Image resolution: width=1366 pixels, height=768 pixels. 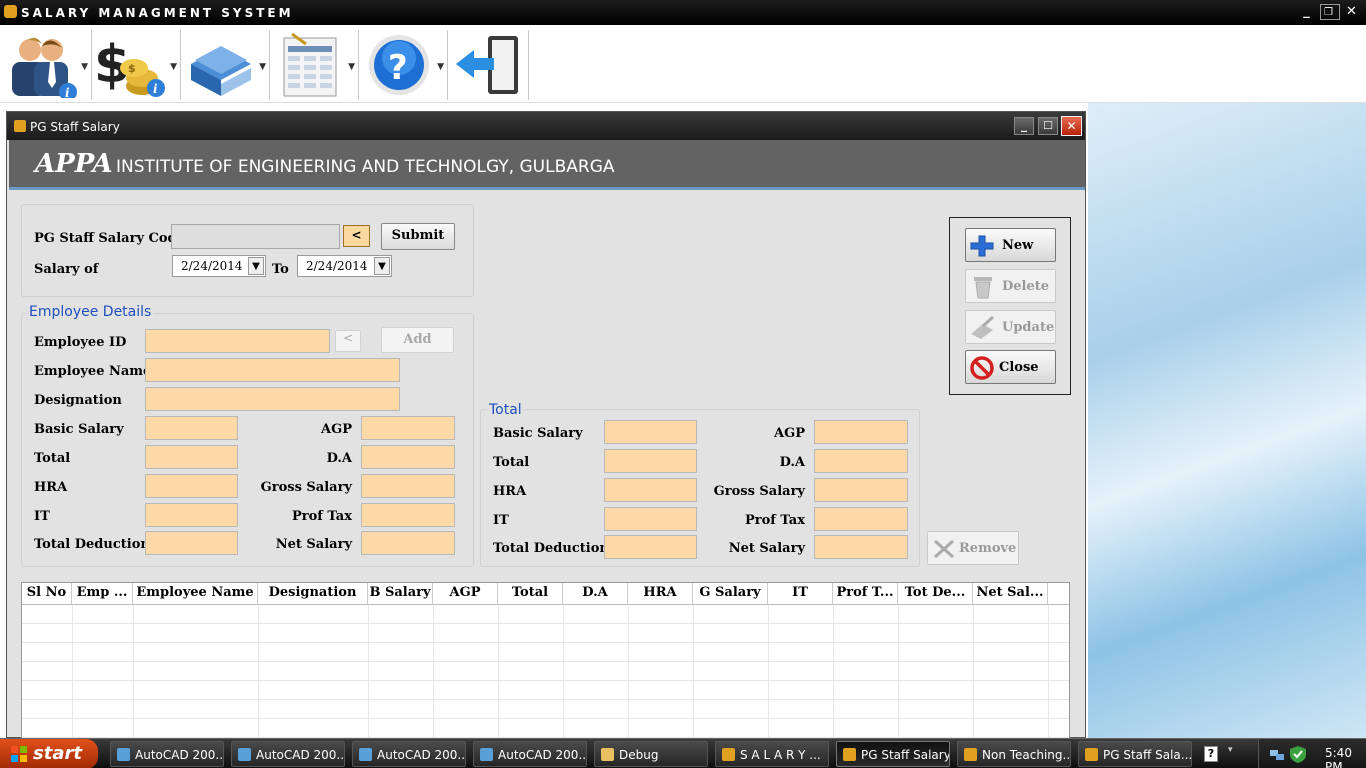 I want to click on network-icon, so click(x=1277, y=754).